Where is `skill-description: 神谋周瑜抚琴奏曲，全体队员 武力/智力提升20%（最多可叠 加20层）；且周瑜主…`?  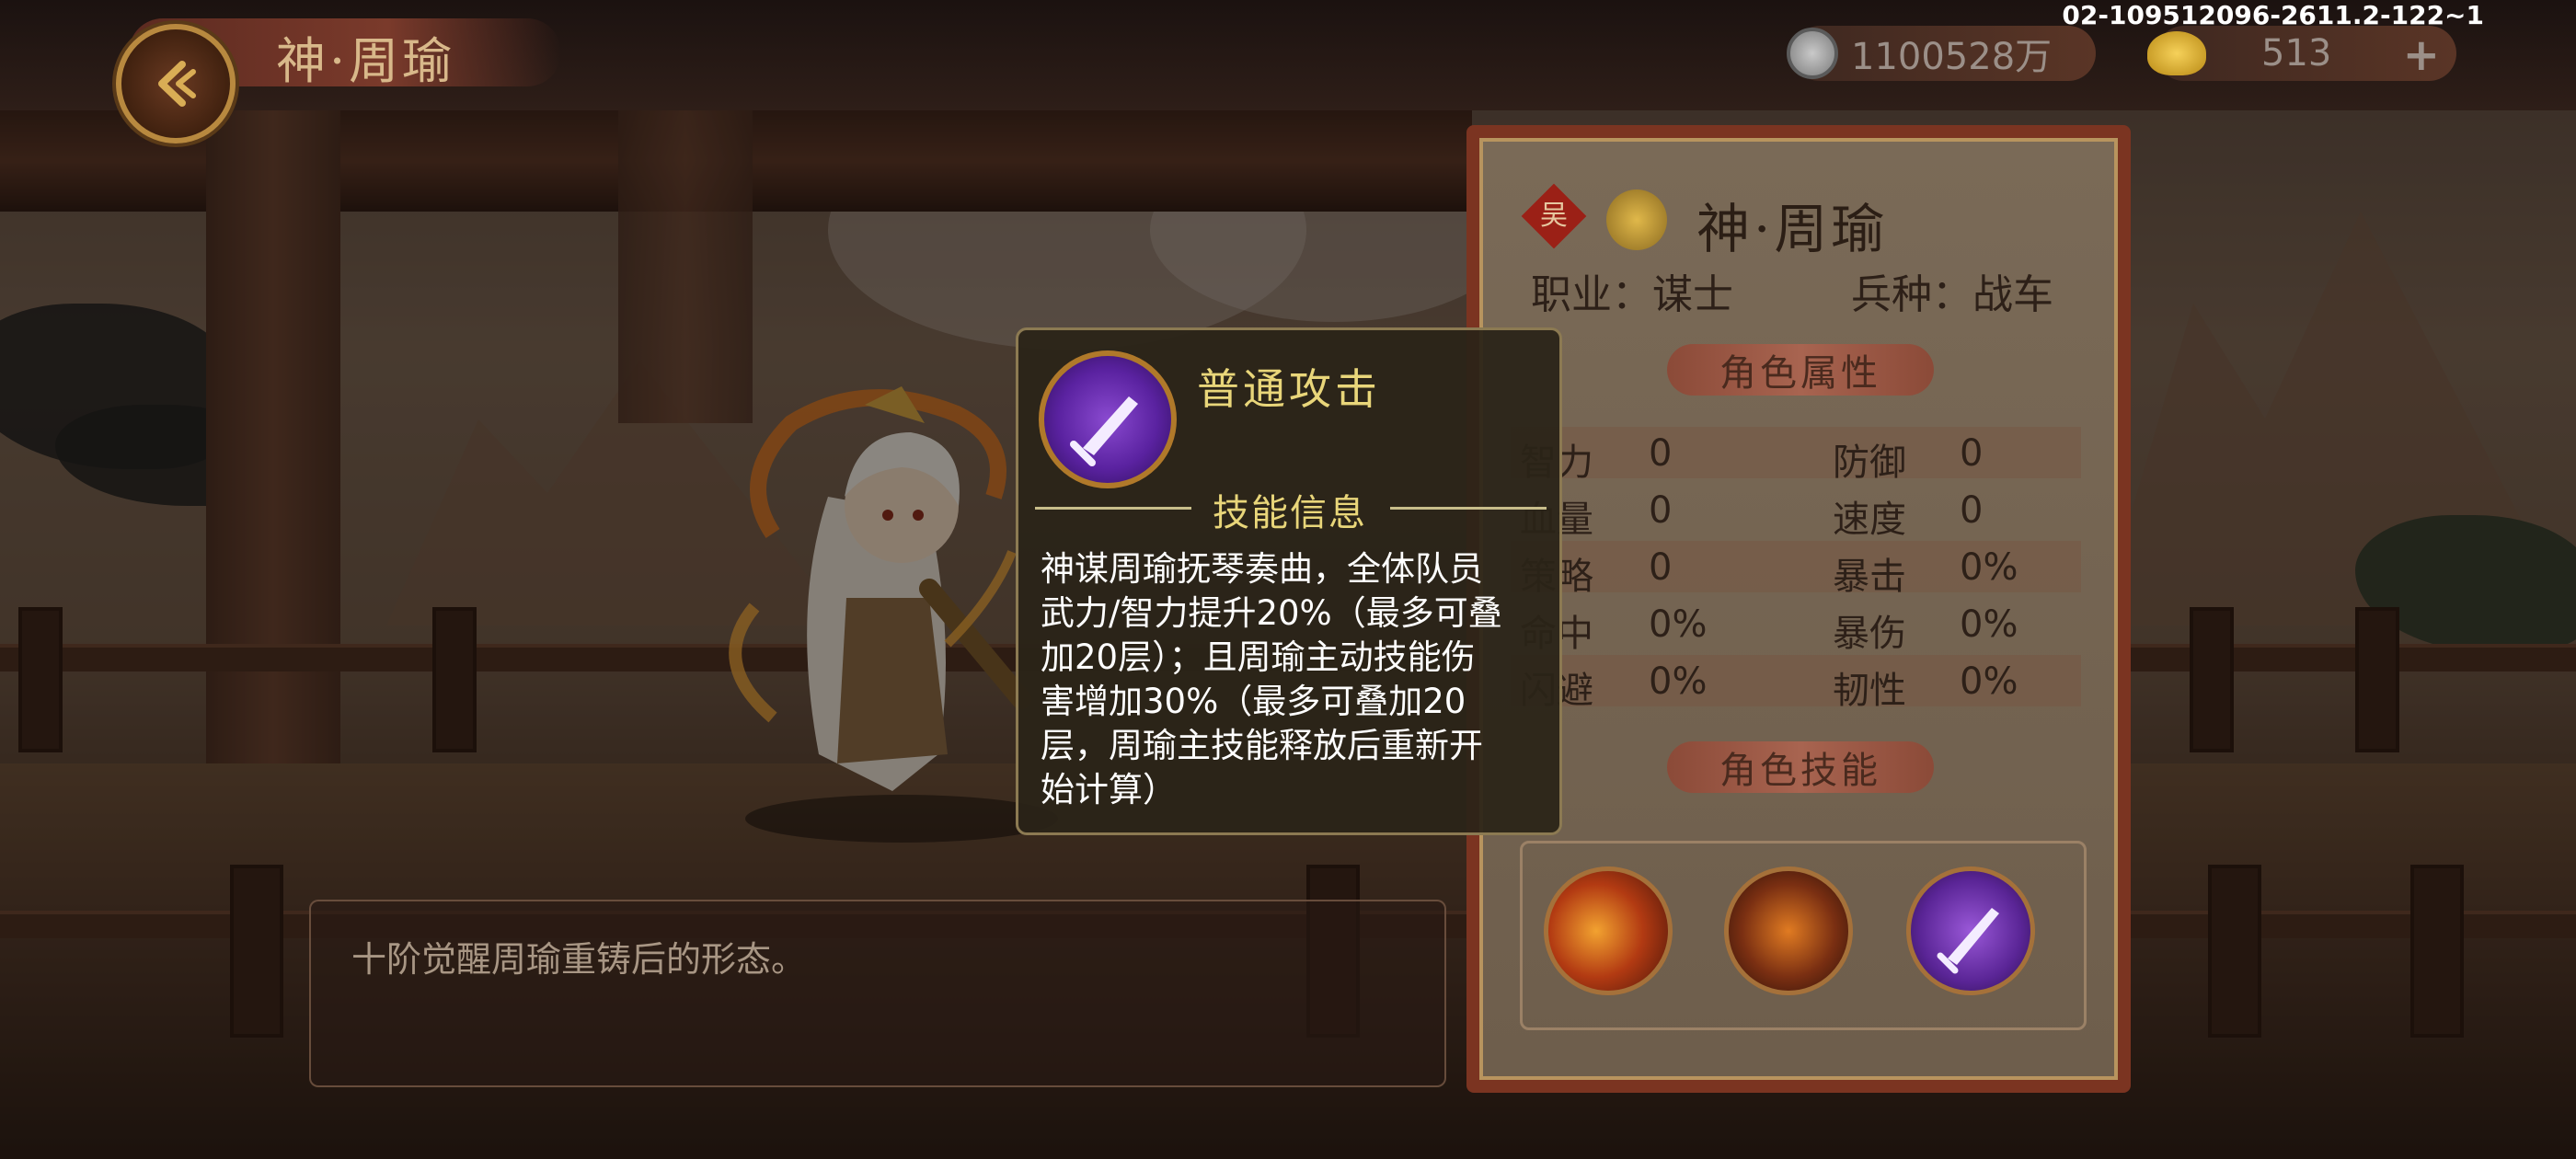
skill-description: 神谋周瑜抚琴奏曲，全体队员 武力/智力提升20%（最多可叠 加20层）；且周瑜主… is located at coordinates (1293, 679).